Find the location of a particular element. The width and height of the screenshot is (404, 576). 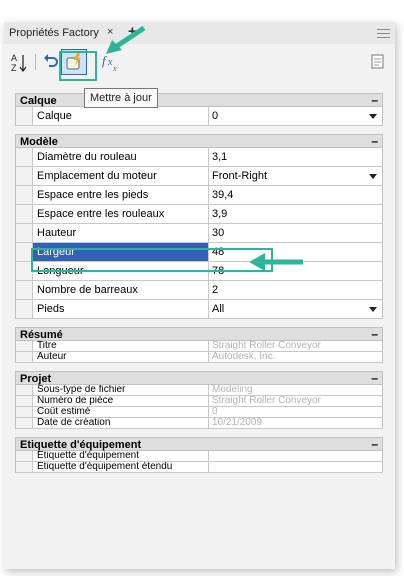

toolbar-separator is located at coordinates (35, 62).